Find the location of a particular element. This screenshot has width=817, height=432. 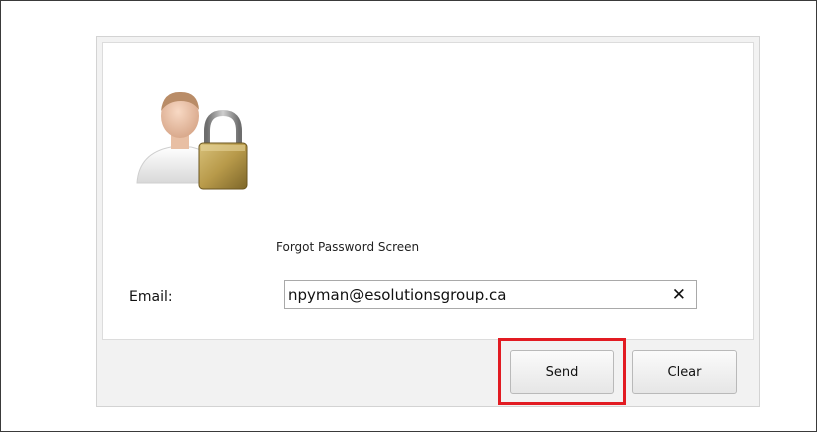

email-field: ✕ is located at coordinates (490, 294).